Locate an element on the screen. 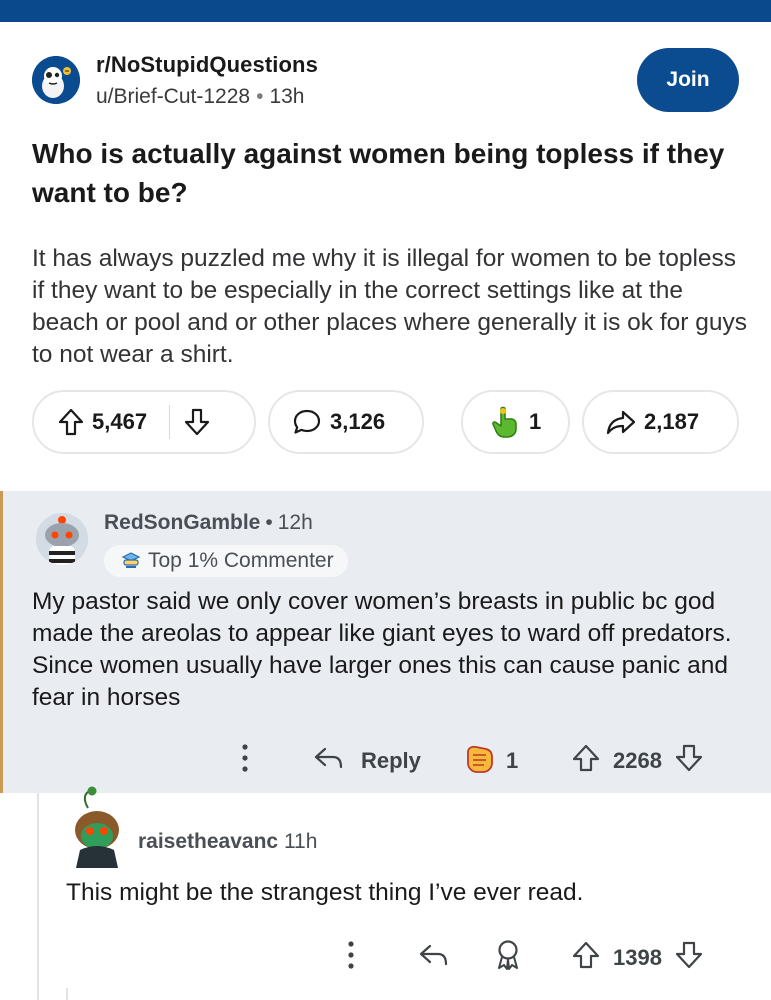 The width and height of the screenshot is (771, 1000). share-arrow-icon is located at coordinates (621, 422).